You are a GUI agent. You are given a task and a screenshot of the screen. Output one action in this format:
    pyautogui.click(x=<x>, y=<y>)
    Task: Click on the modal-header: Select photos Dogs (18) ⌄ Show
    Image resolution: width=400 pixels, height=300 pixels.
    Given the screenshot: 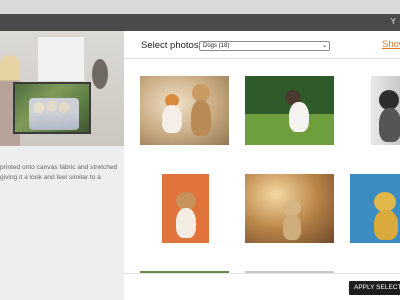 What is the action you would take?
    pyautogui.click(x=262, y=45)
    